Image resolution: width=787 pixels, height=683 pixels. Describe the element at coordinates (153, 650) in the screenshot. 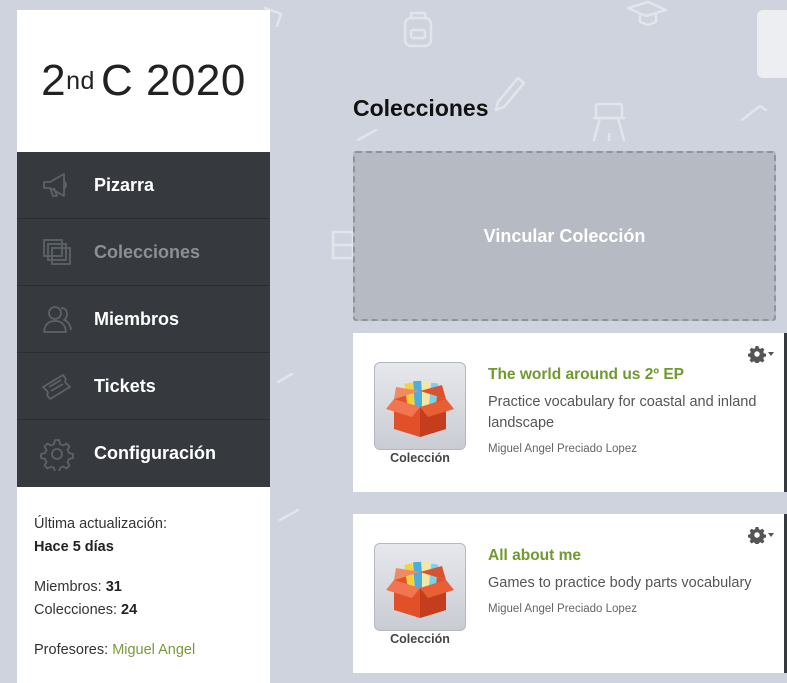

I see `teacher-link: Miguel Angel` at that location.